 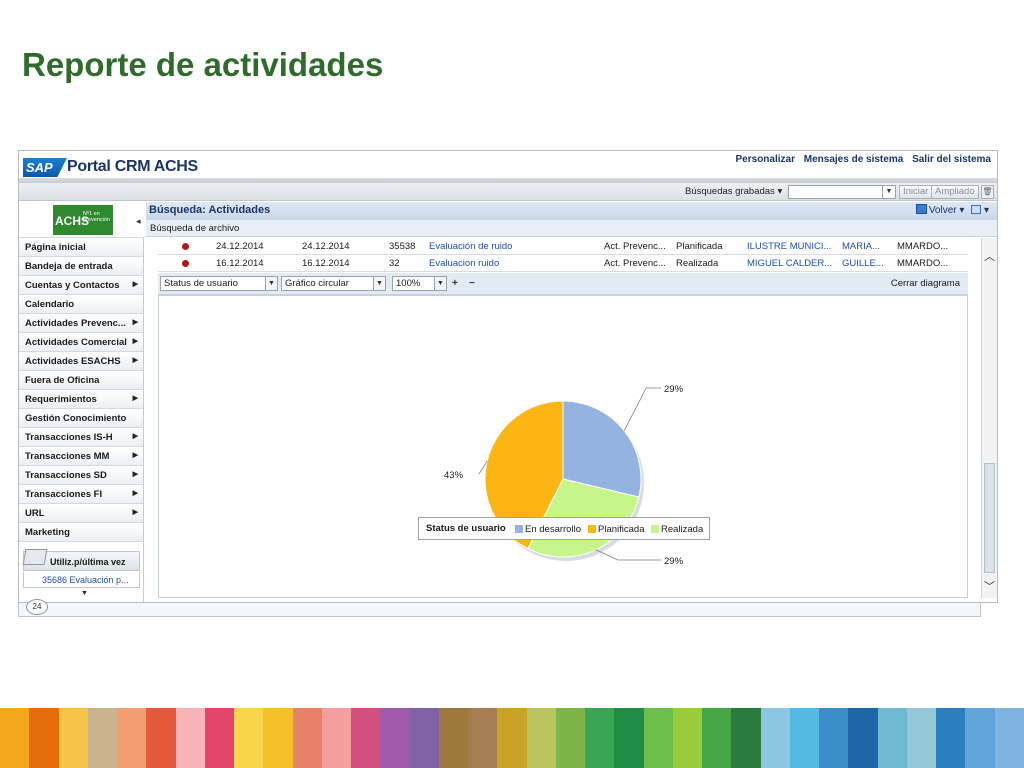 What do you see at coordinates (333, 283) in the screenshot?
I see `chart-type-select: Gráfico circular ▼` at bounding box center [333, 283].